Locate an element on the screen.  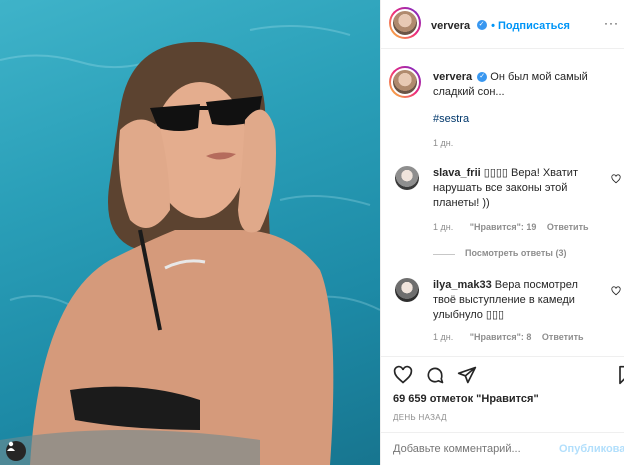
author-avatar is located at coordinates (405, 23).